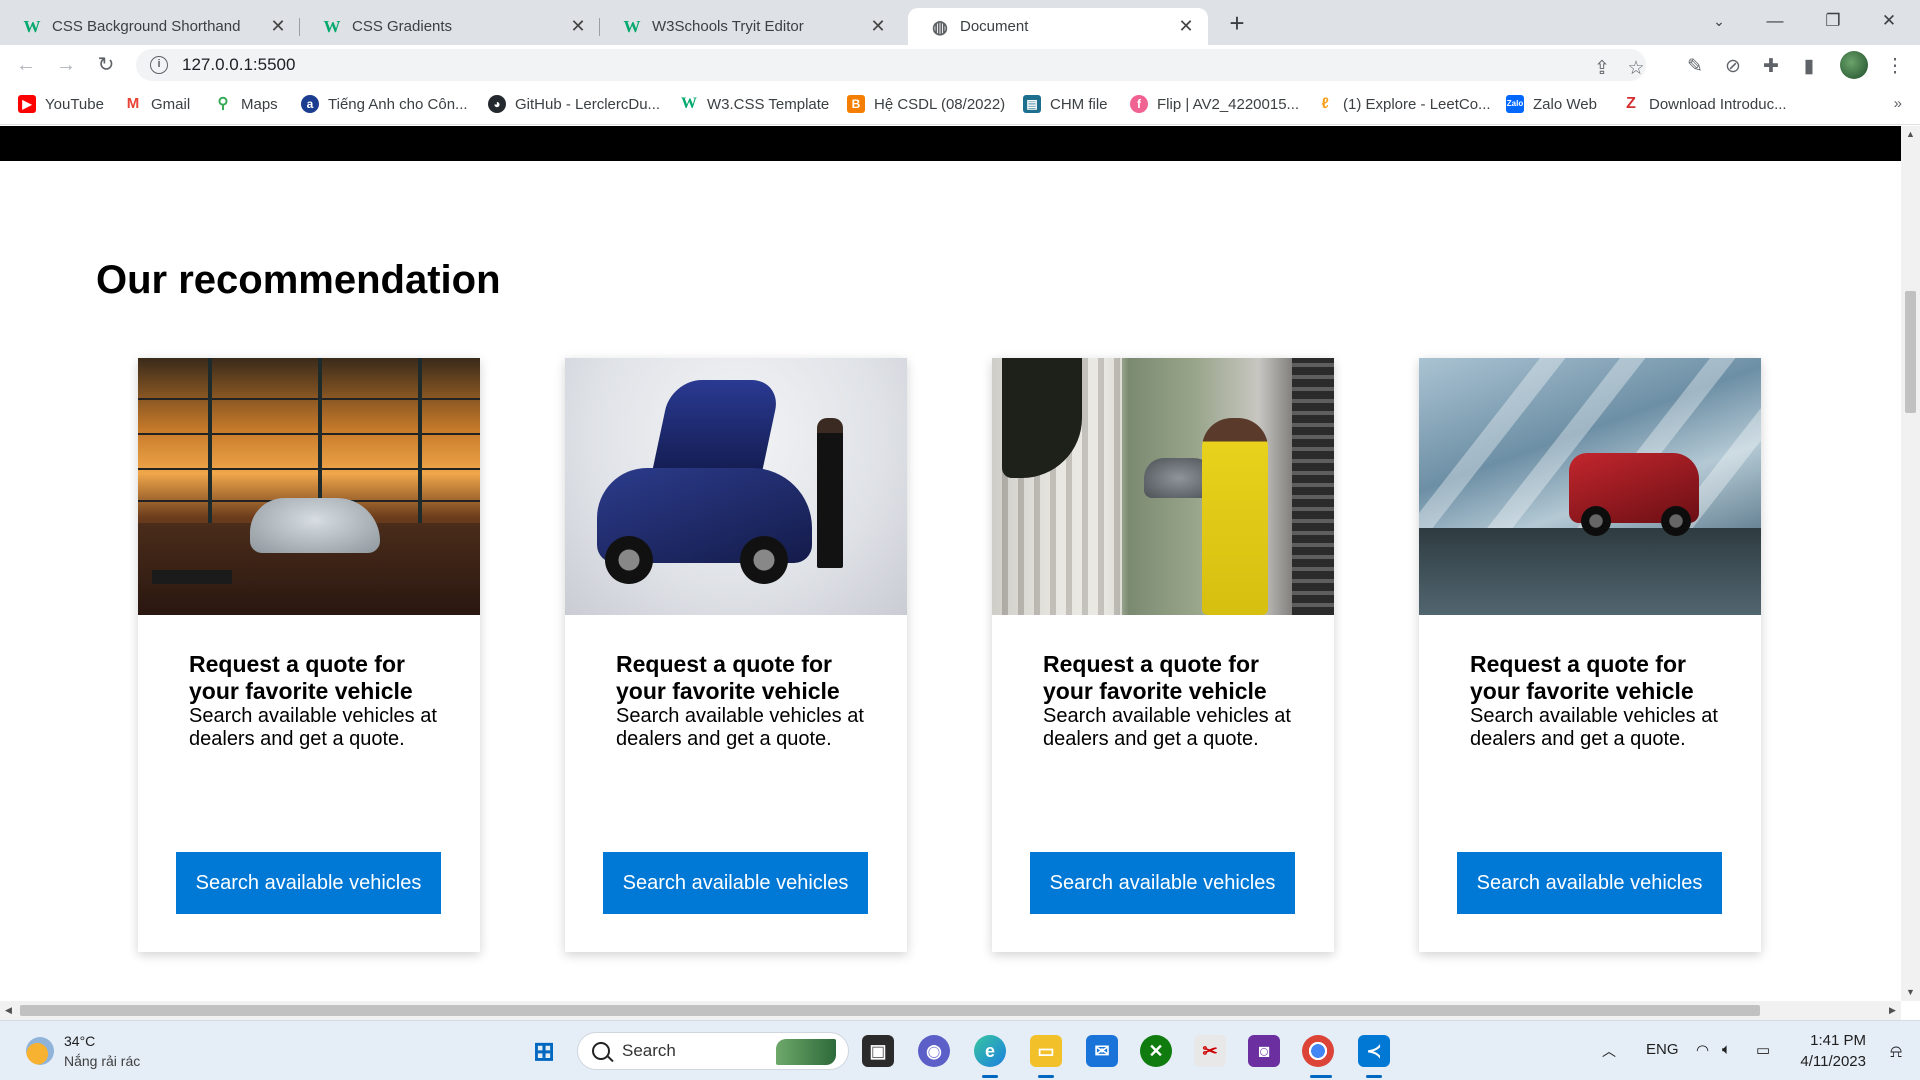 This screenshot has width=1920, height=1080. Describe the element at coordinates (1833, 1051) in the screenshot. I see `system-clock: 1:41 PM 4/11/2023` at that location.